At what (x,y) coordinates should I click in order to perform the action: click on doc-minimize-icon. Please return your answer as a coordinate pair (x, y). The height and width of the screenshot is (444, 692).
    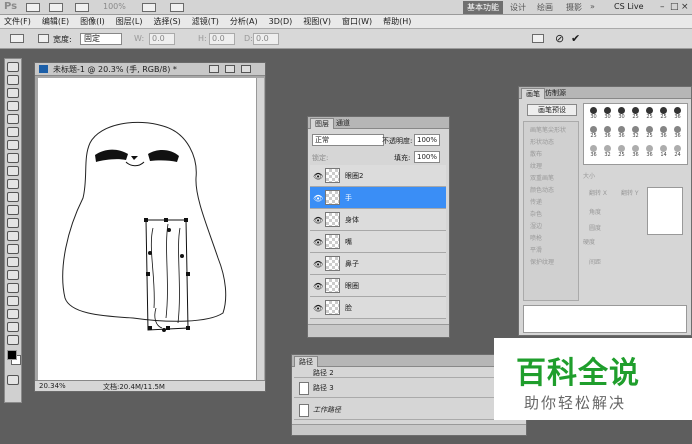
    Looking at the image, I should click on (214, 69).